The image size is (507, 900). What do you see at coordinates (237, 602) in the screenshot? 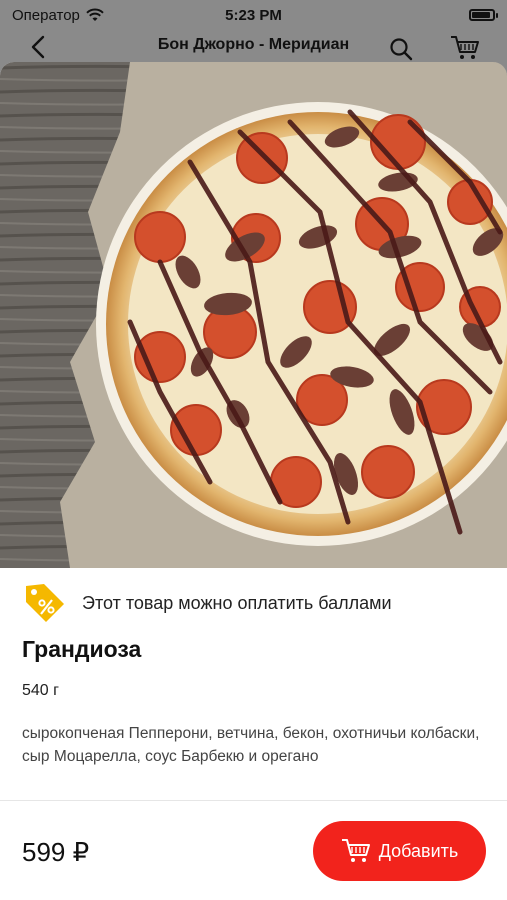
I see `points-text: Этот товар можно оплатить баллами` at bounding box center [237, 602].